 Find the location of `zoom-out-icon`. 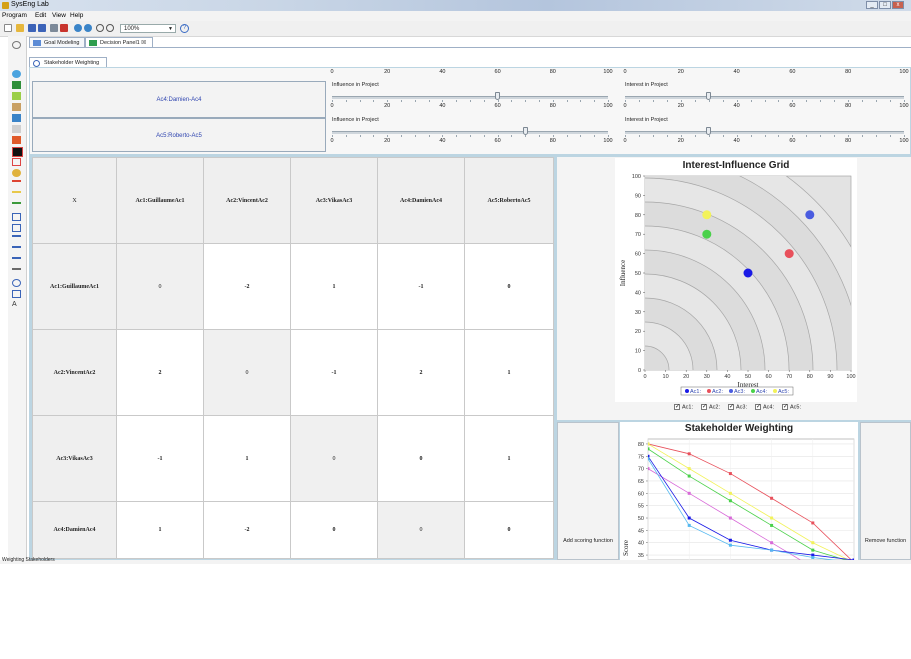

zoom-out-icon is located at coordinates (110, 28).